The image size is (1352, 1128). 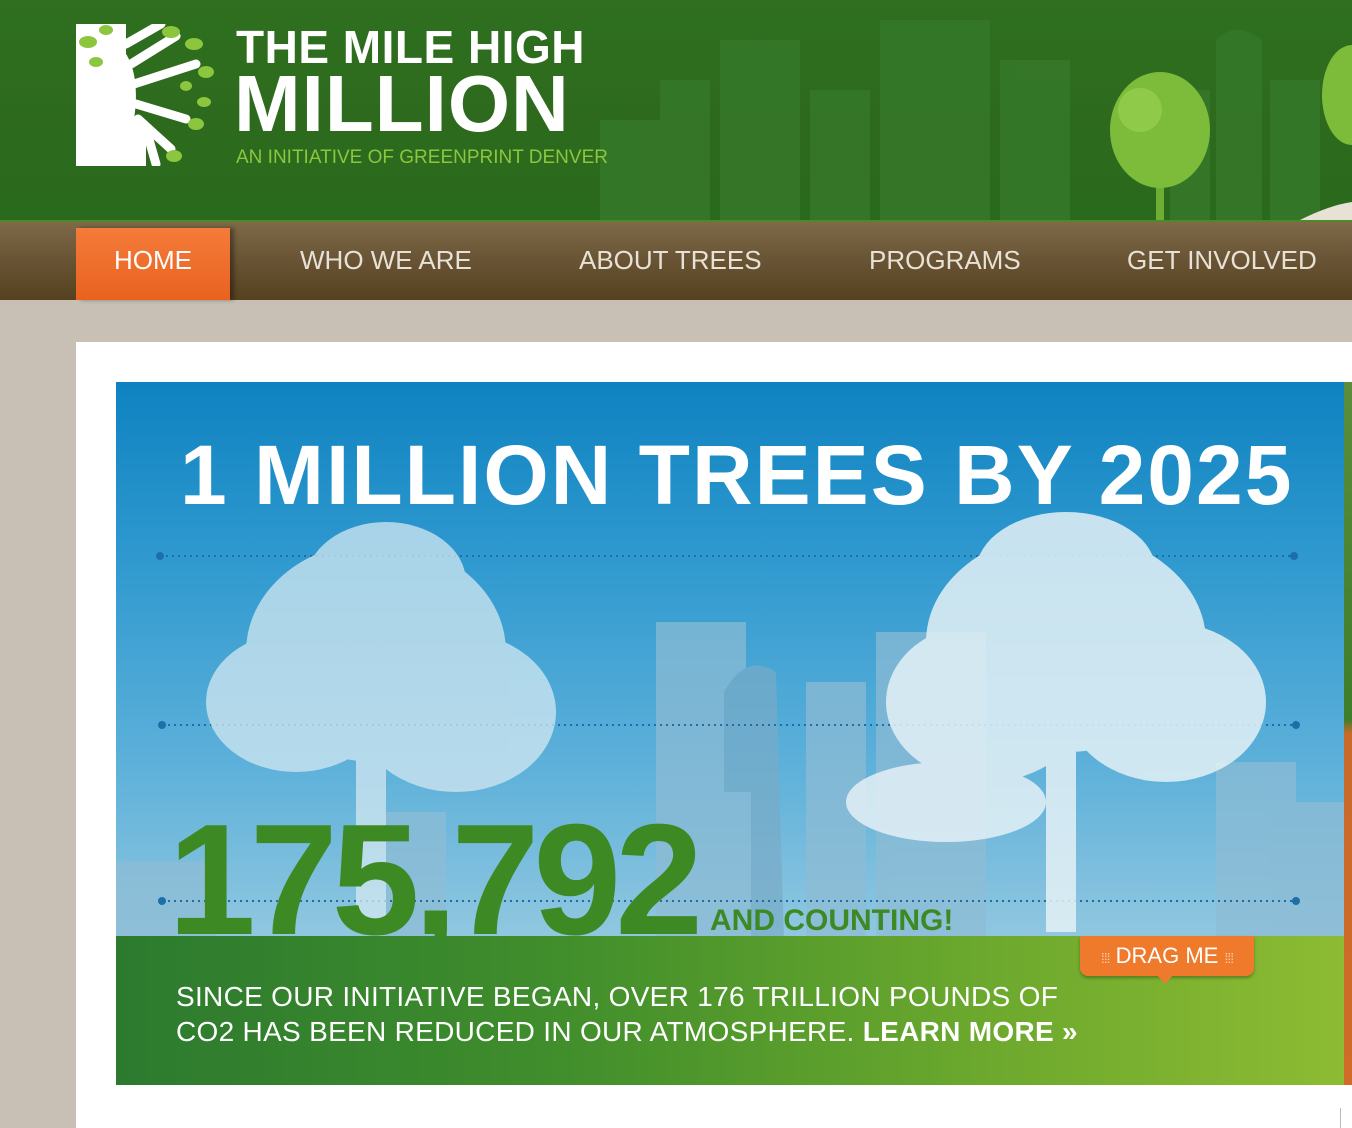 What do you see at coordinates (970, 1031) in the screenshot?
I see `learn-more-link: LEARN MORE »` at bounding box center [970, 1031].